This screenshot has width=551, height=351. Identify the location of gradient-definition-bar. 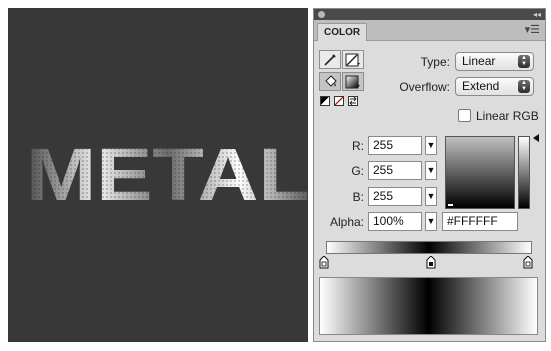
(429, 247).